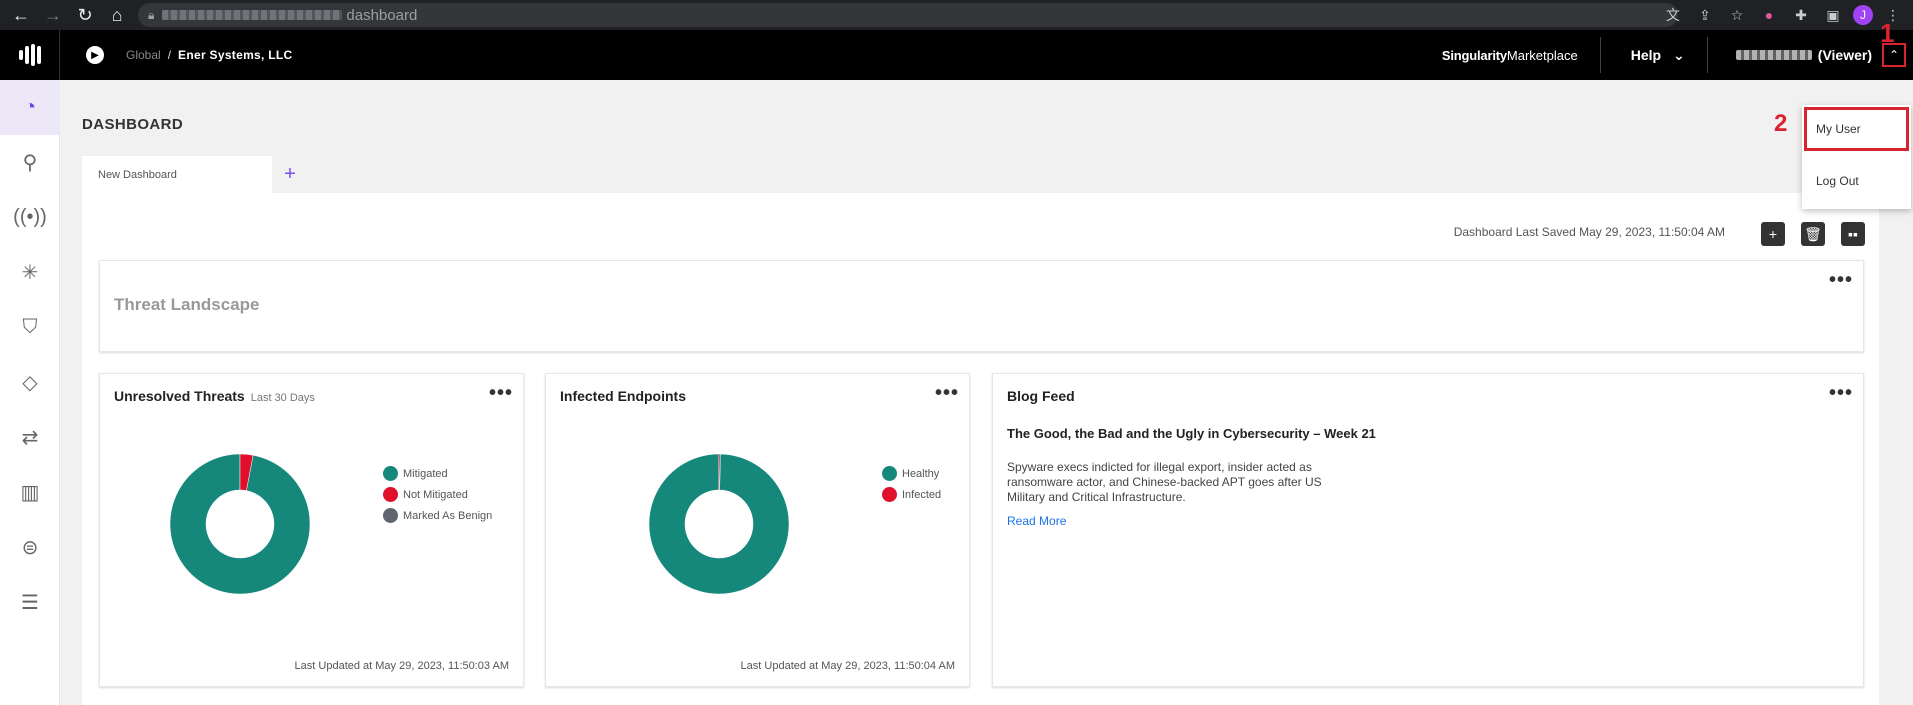  I want to click on sidebar: ◔ ⚲ ((•)) ✳ ⛉ ◇ ⇄ ▥ ⊜ ☰, so click(30, 392).